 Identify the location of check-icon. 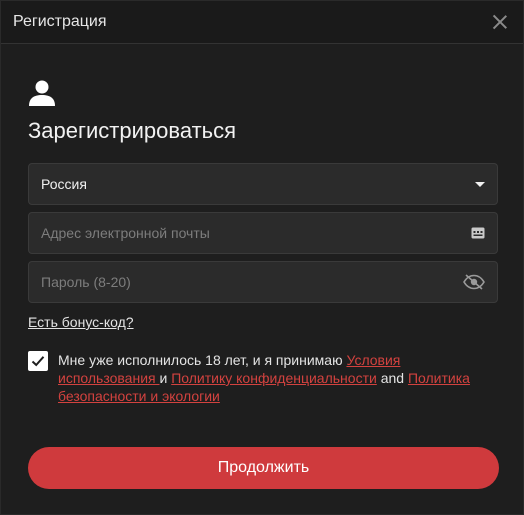
(38, 361).